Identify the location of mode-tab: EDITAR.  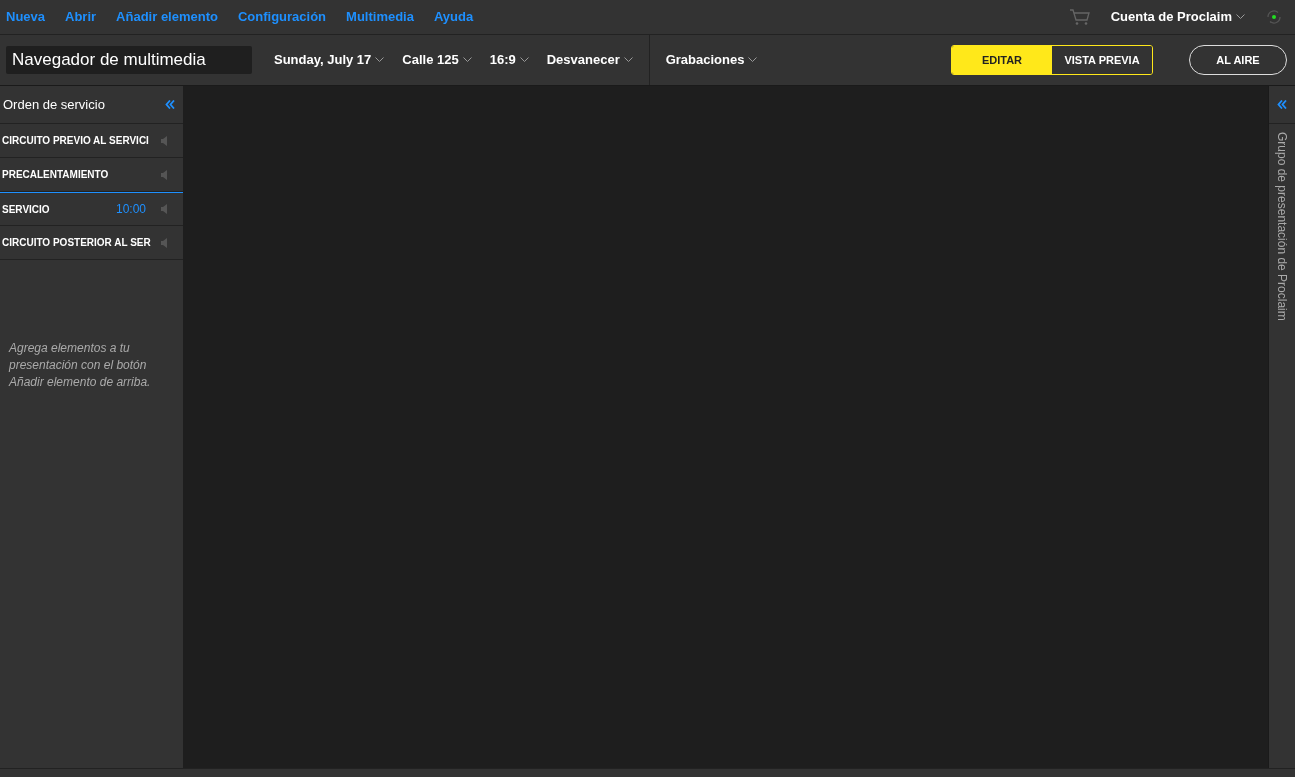
(1002, 60).